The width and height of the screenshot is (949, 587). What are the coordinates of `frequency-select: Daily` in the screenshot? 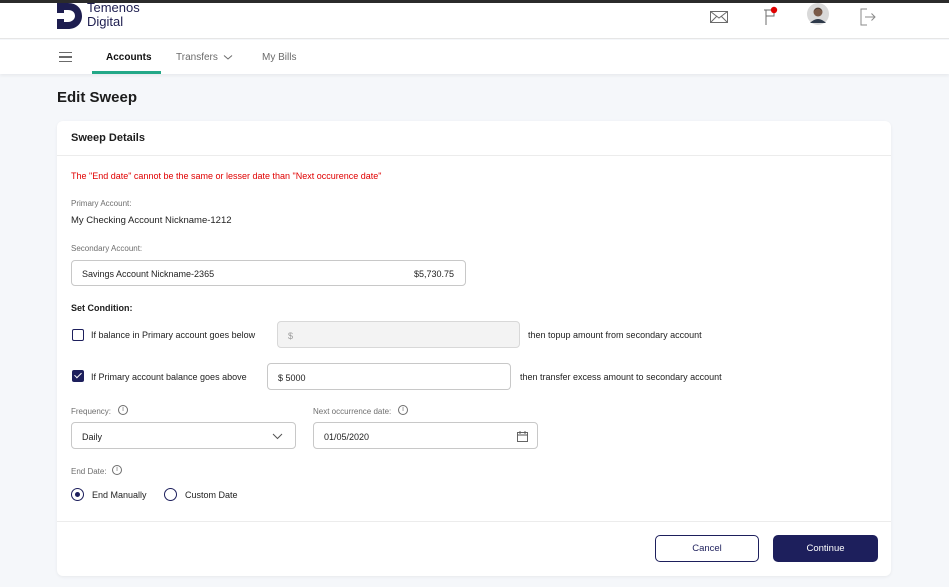 It's located at (183, 435).